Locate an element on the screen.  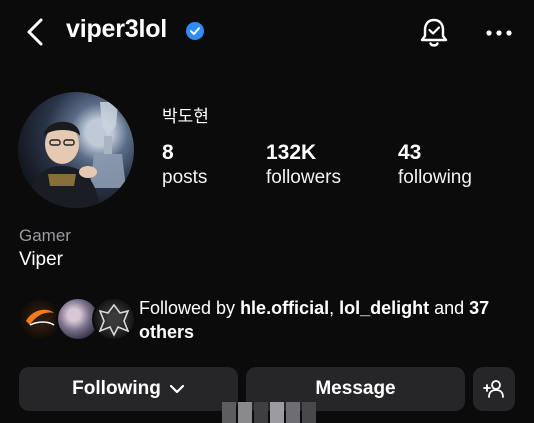
profile-full-name: 박도현 is located at coordinates (185, 116).